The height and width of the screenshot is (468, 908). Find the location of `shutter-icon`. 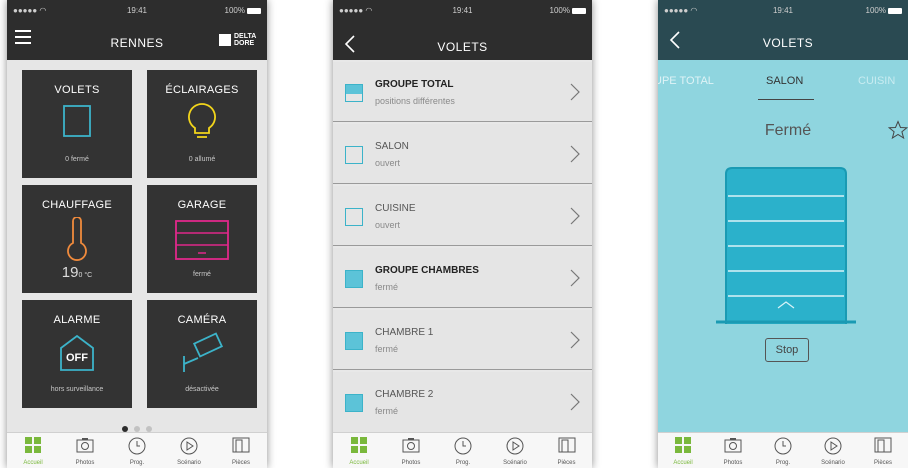

shutter-icon is located at coordinates (77, 121).